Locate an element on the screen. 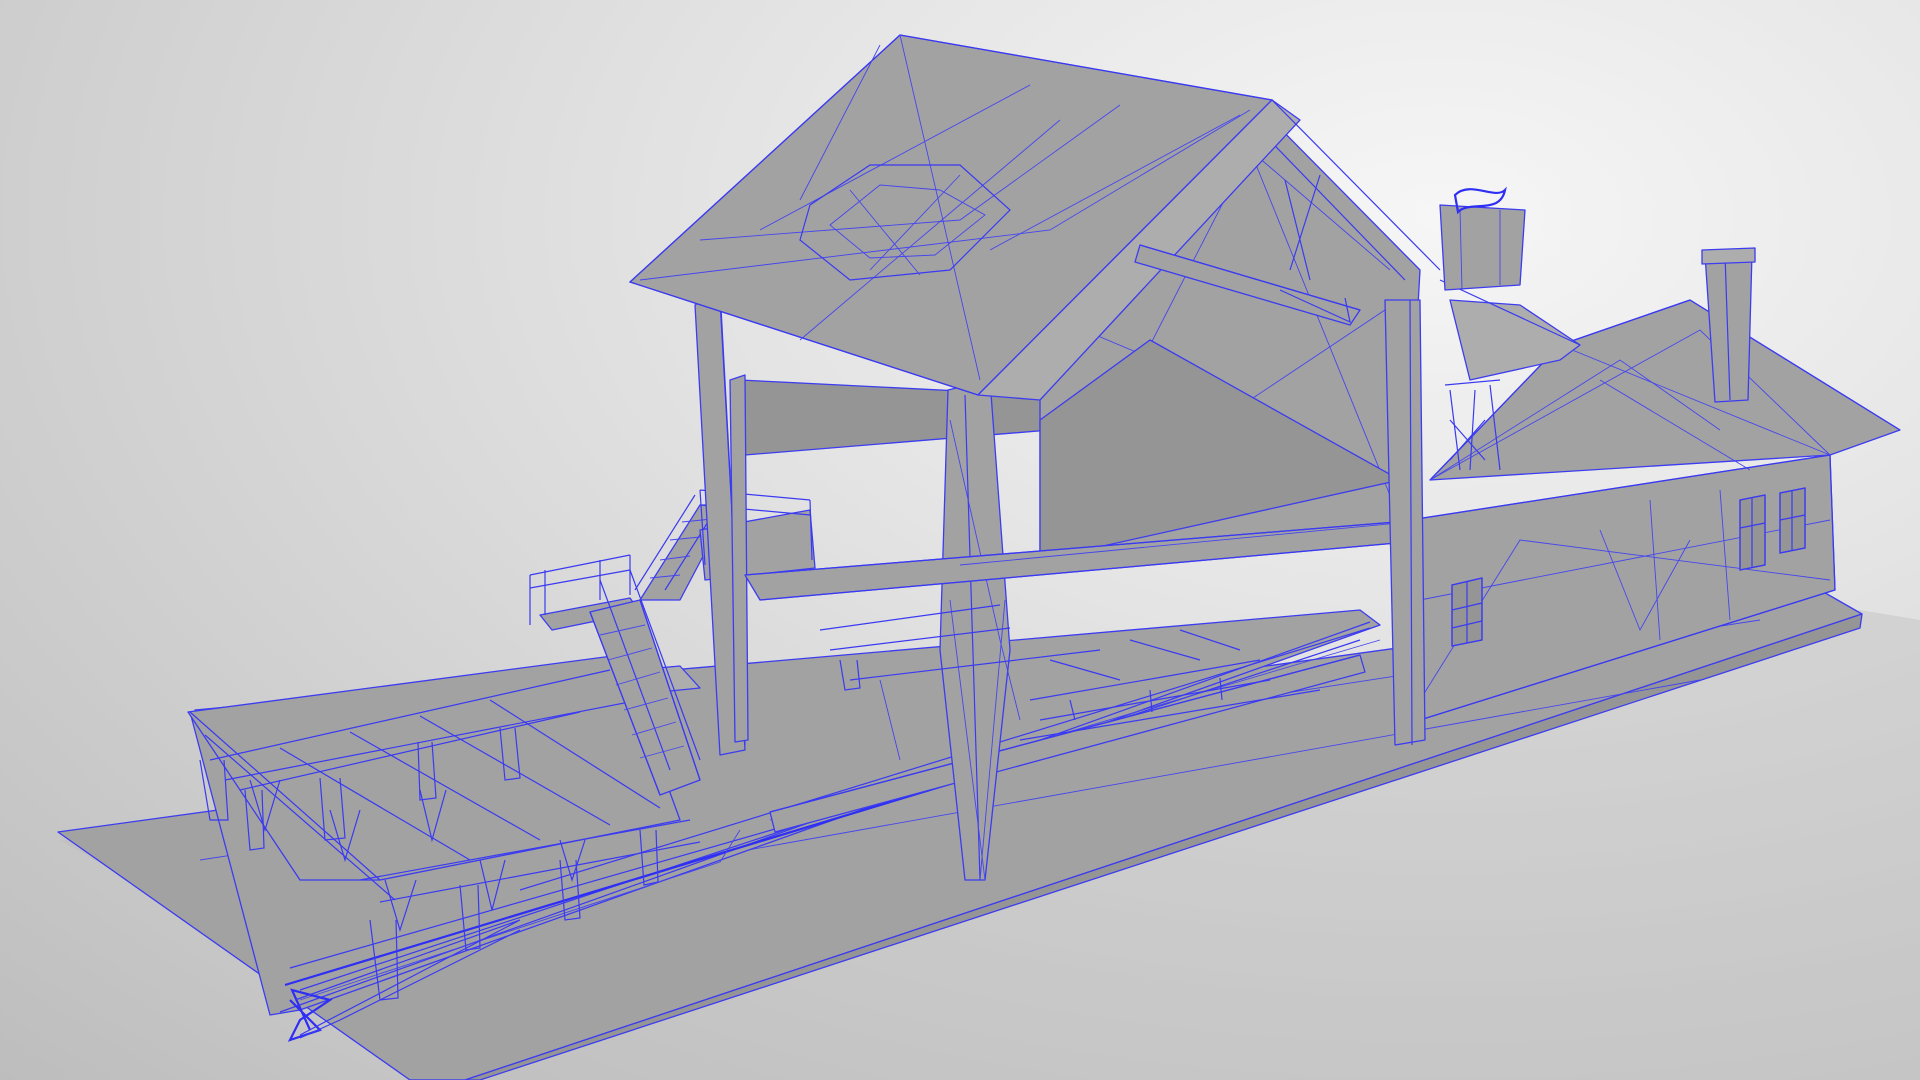 The image size is (1920, 1080). house-window is located at coordinates (1467, 612).